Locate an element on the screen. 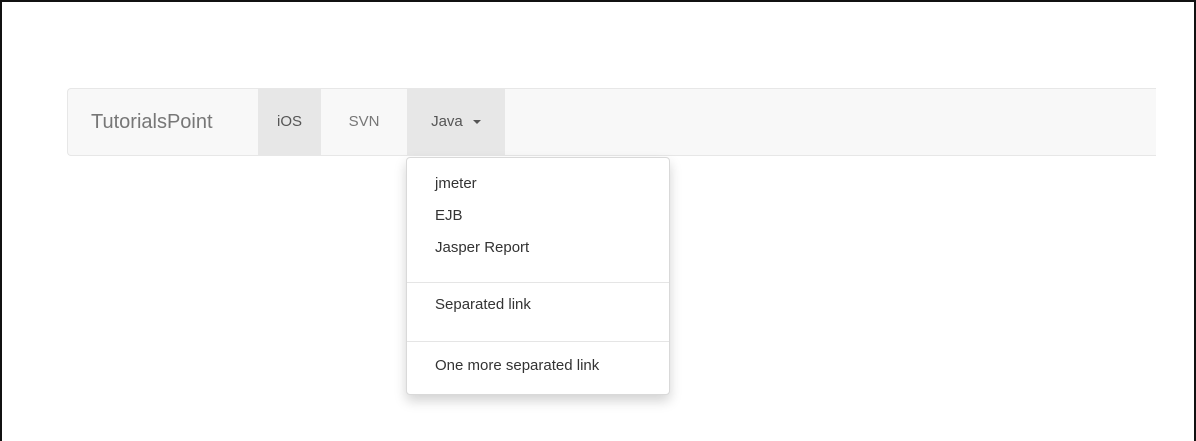 Image resolution: width=1196 pixels, height=441 pixels. nav-item-svn: SVN is located at coordinates (364, 122).